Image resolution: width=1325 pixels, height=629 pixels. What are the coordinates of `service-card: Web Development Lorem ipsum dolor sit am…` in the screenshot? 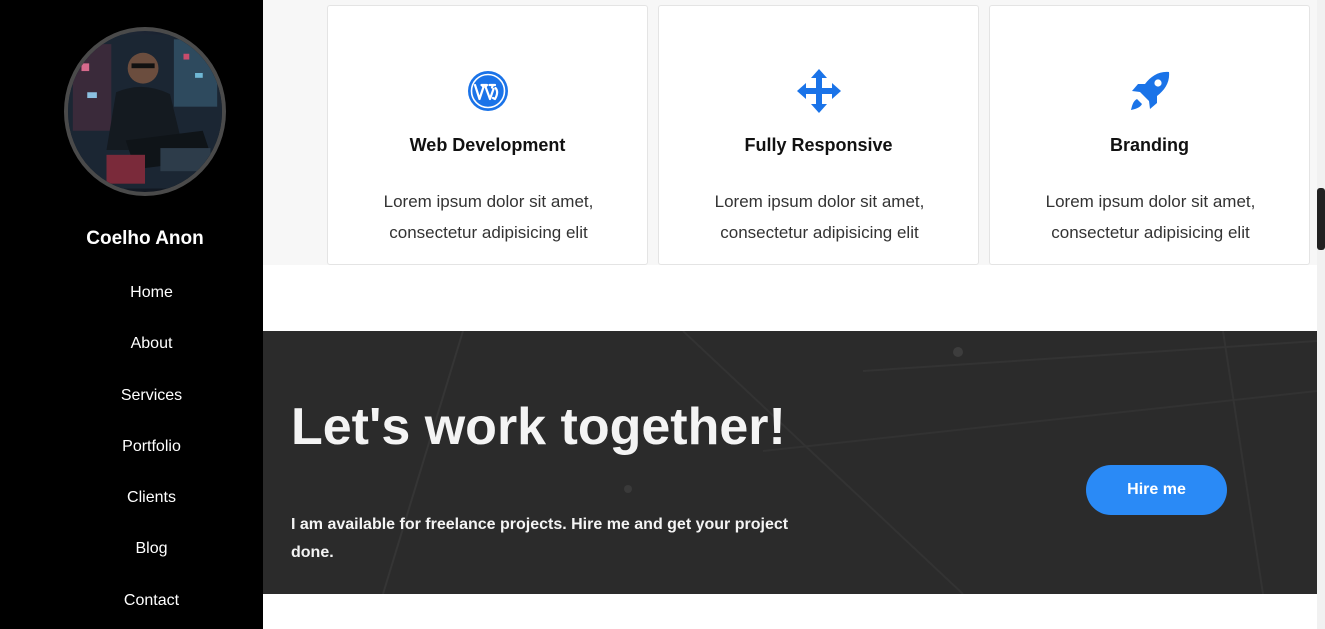 It's located at (487, 135).